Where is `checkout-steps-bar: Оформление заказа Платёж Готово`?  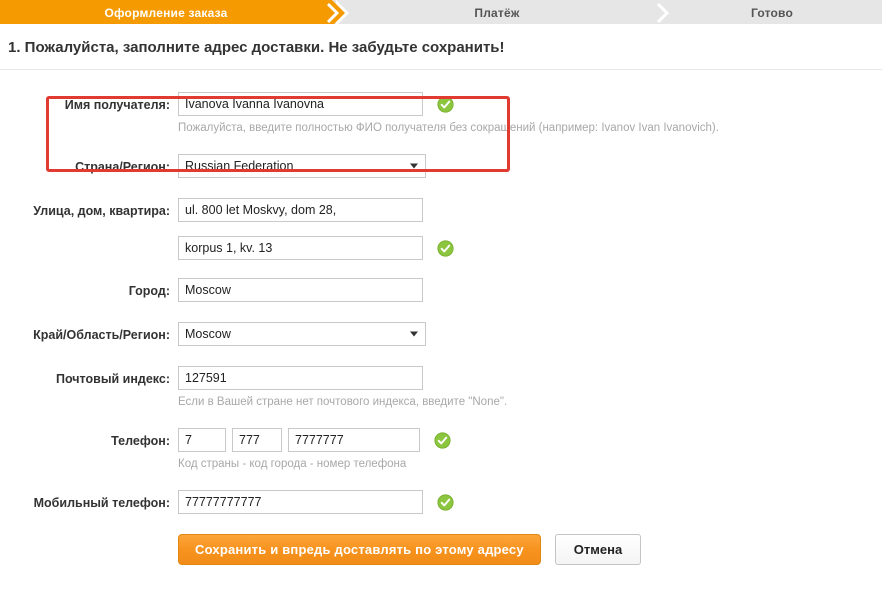 checkout-steps-bar: Оформление заказа Платёж Готово is located at coordinates (441, 13).